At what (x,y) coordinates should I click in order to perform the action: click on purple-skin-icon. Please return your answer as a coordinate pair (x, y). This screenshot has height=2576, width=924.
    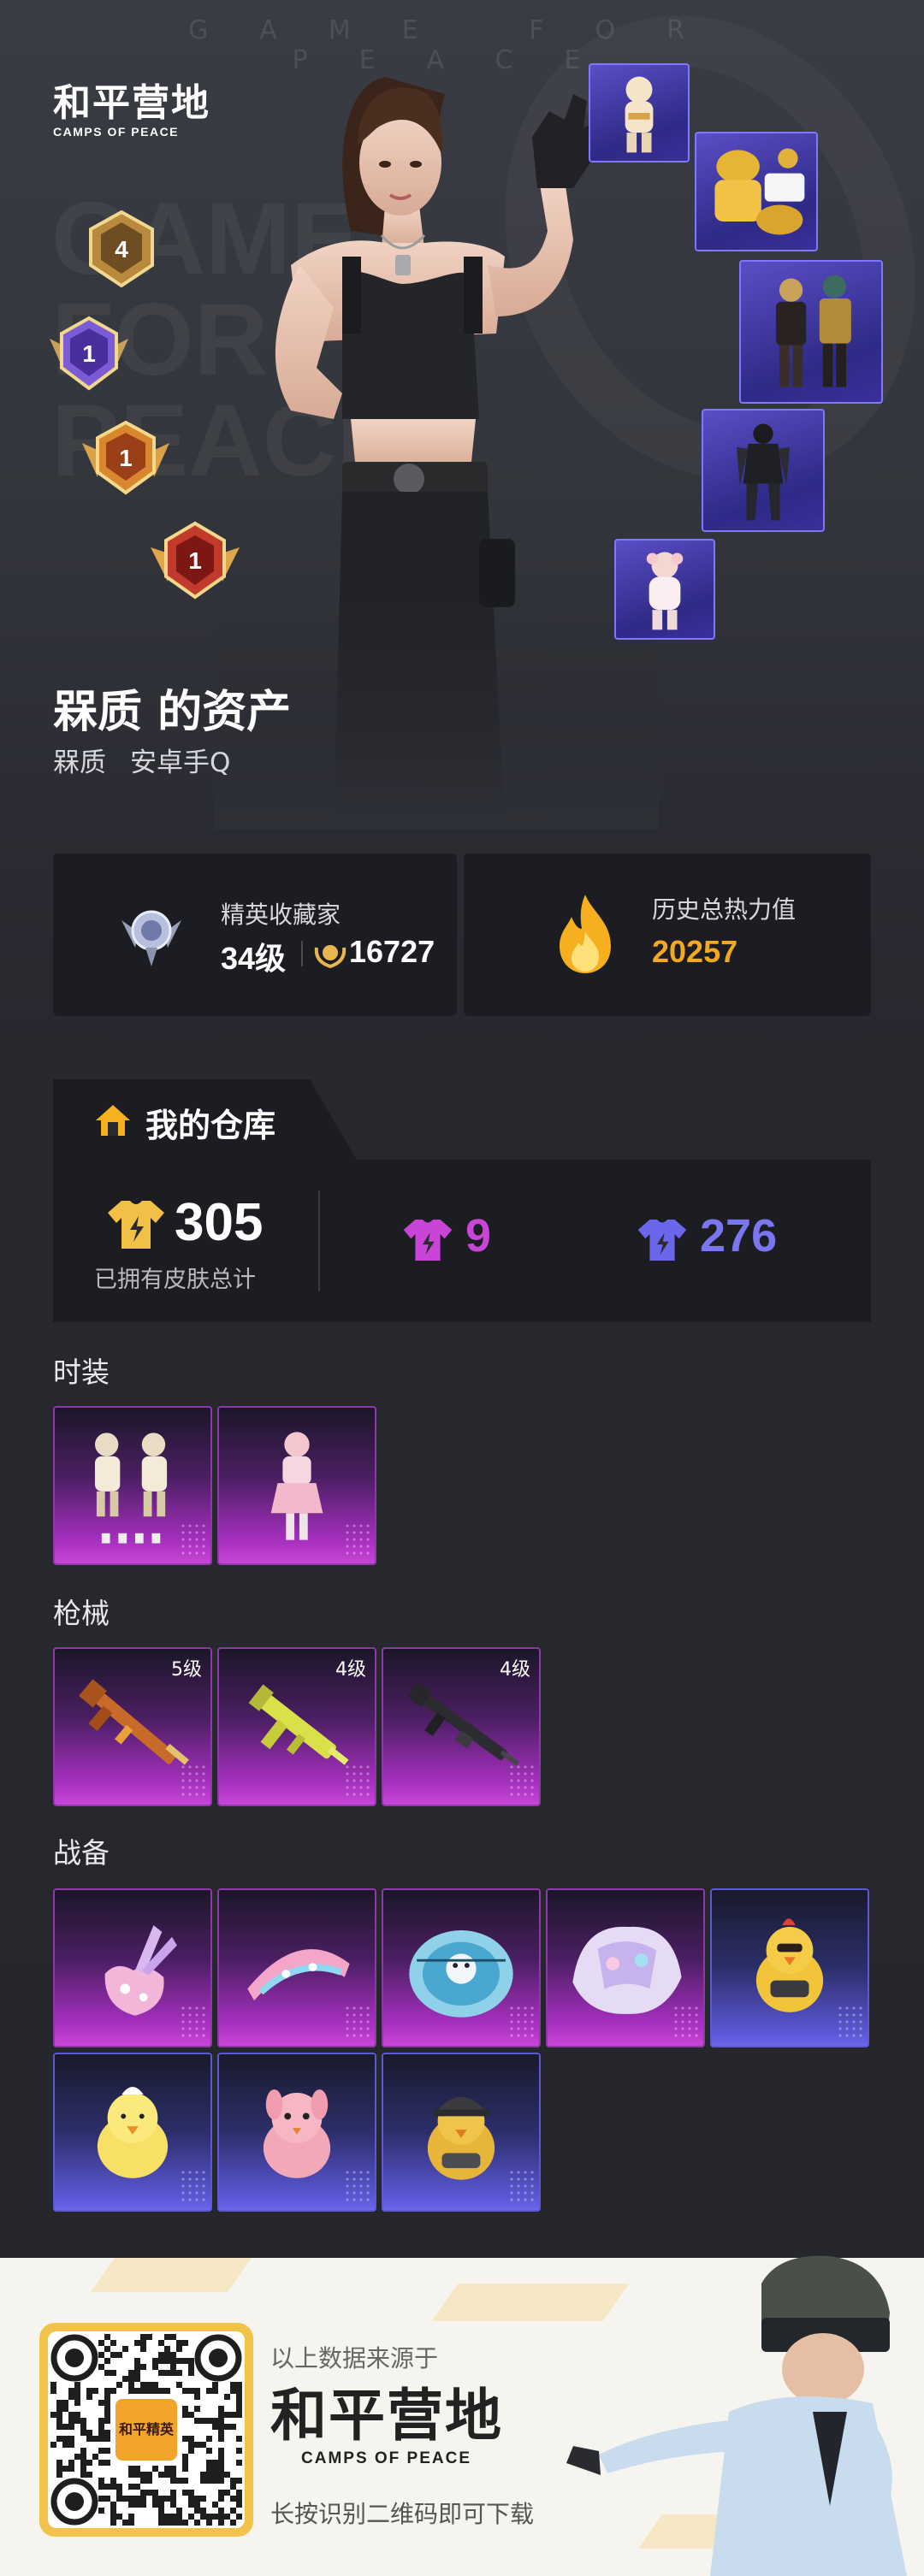
    Looking at the image, I should click on (428, 1240).